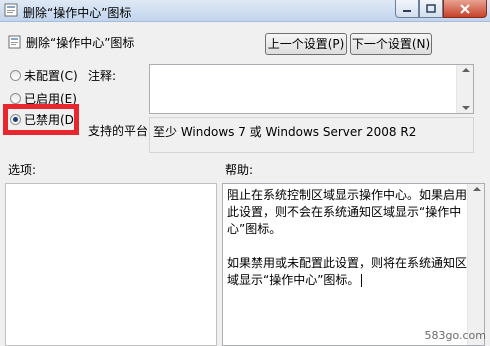 Image resolution: width=490 pixels, height=346 pixels. Describe the element at coordinates (362, 280) in the screenshot. I see `text-cursor` at that location.